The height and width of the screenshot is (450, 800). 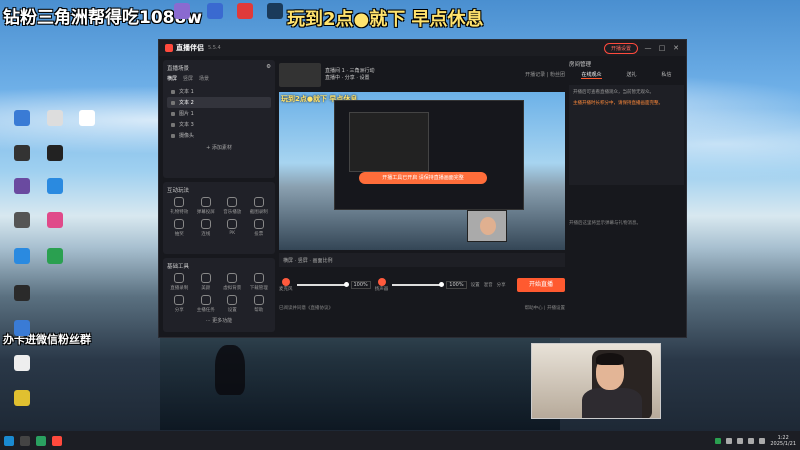 What do you see at coordinates (350, 71) in the screenshot?
I see `room-title: 直播间 1 · 三角洲行动` at bounding box center [350, 71].